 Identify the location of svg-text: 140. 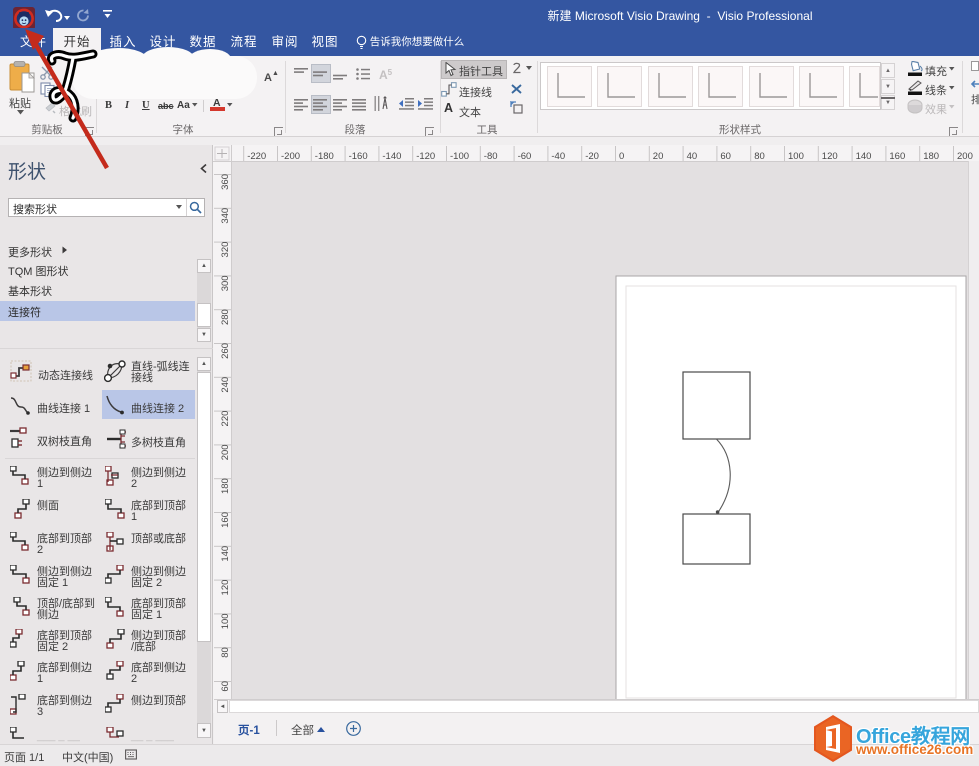
(225, 554).